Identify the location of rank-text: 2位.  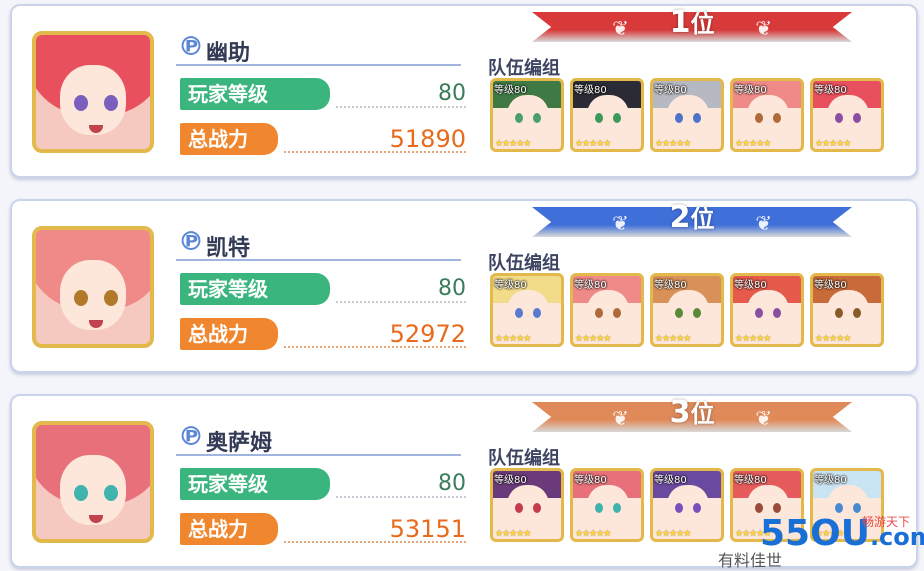
(692, 217).